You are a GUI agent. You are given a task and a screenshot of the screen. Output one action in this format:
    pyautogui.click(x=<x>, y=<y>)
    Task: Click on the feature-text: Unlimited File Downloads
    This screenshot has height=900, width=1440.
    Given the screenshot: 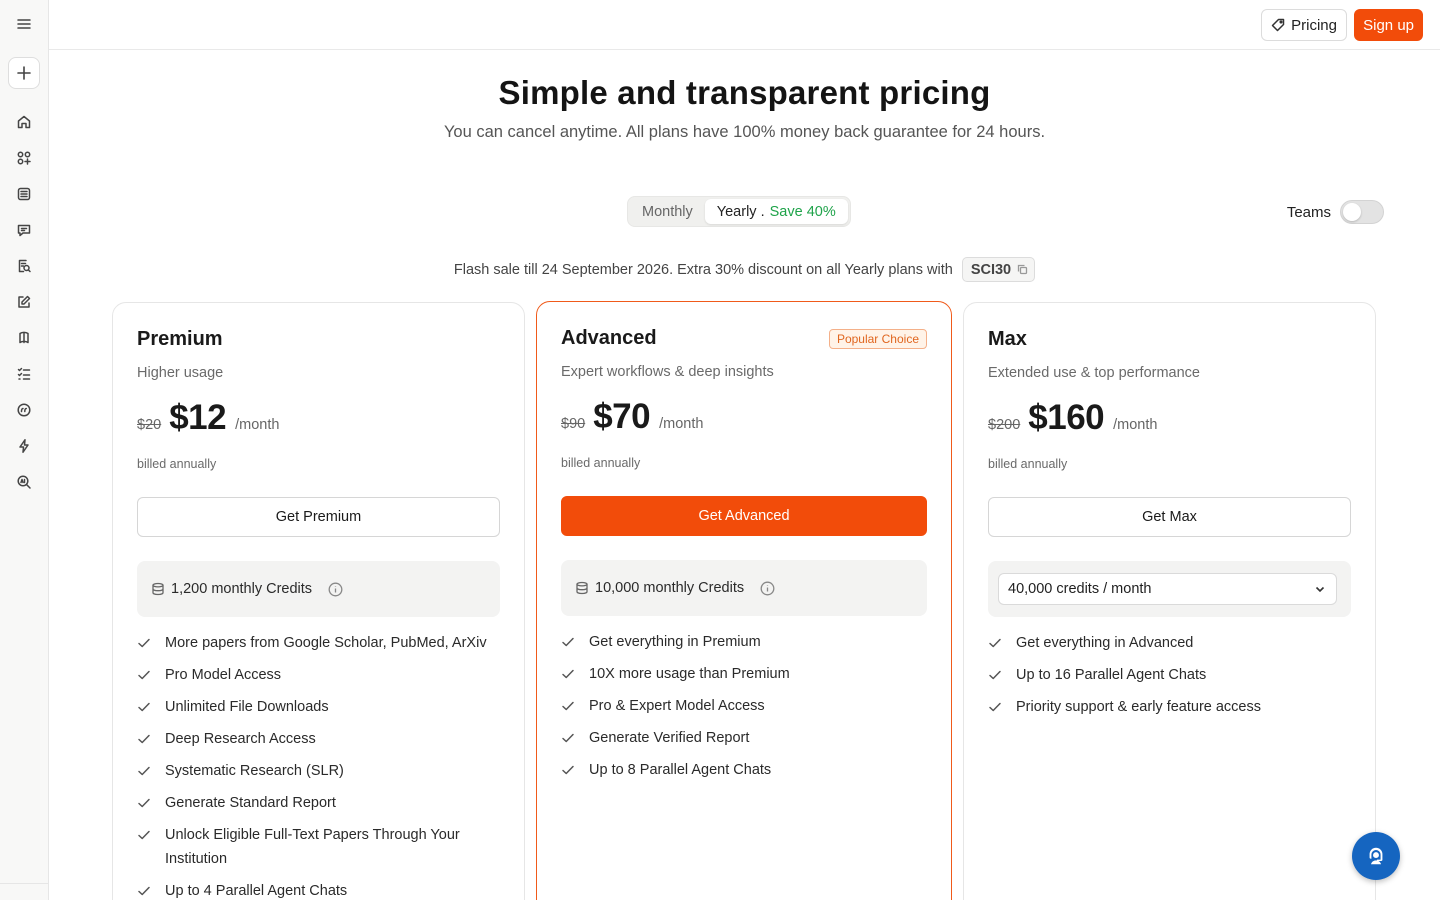 What is the action you would take?
    pyautogui.click(x=247, y=707)
    